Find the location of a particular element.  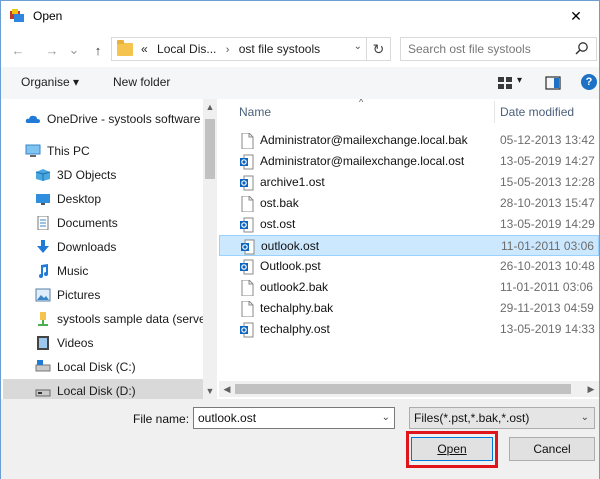

refresh-button: ↻ is located at coordinates (378, 49).